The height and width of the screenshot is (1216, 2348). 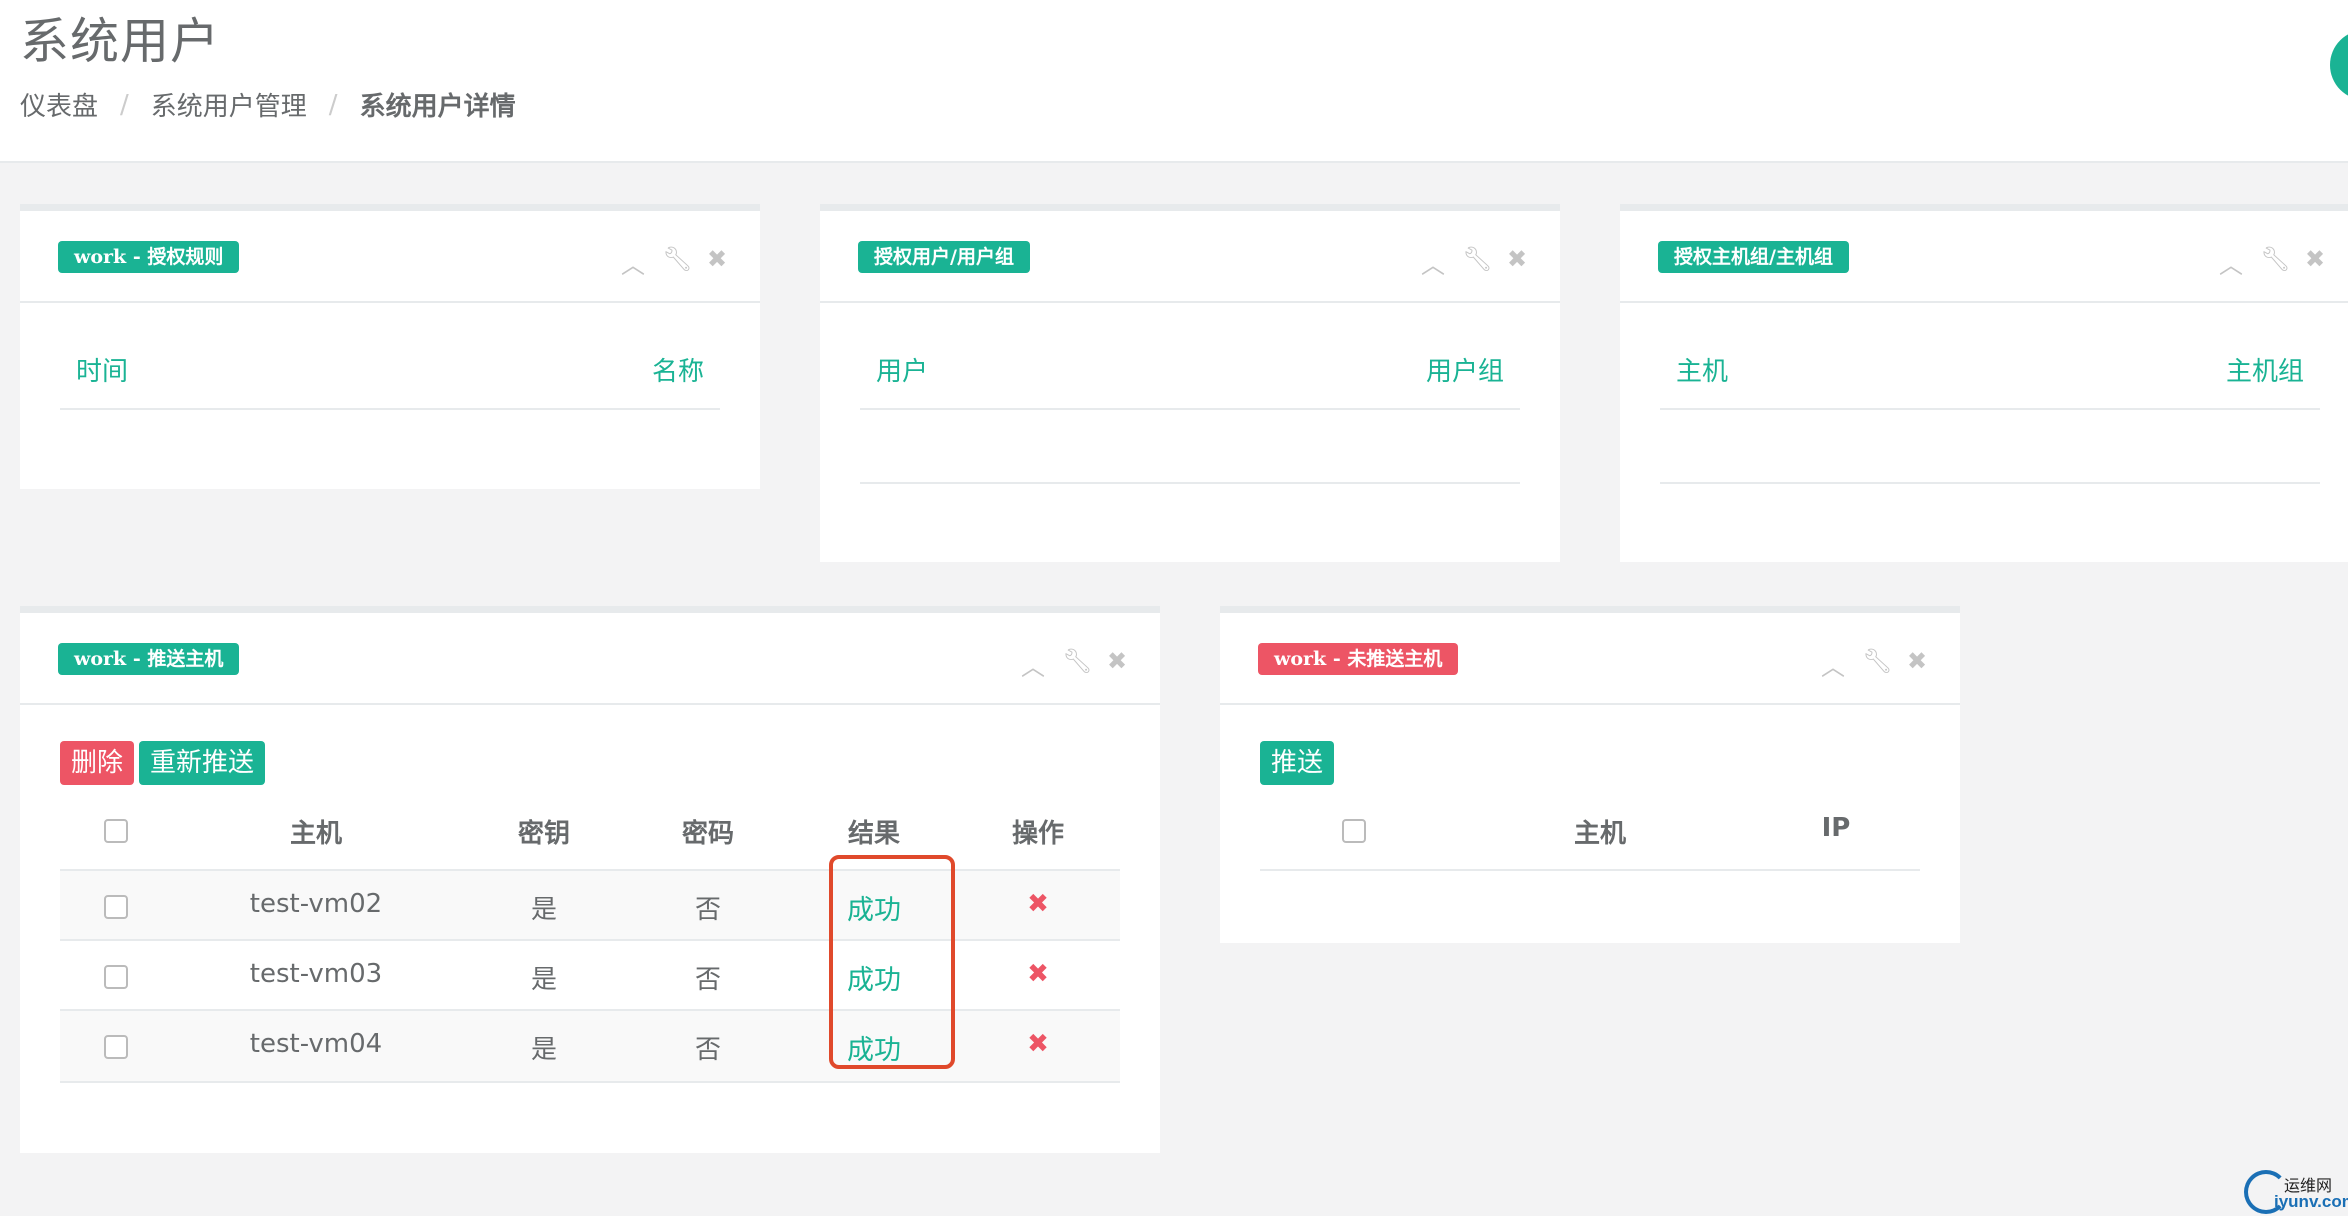 What do you see at coordinates (590, 1046) in the screenshot?
I see `table-row: test-vm04 是 否 成功 ✖` at bounding box center [590, 1046].